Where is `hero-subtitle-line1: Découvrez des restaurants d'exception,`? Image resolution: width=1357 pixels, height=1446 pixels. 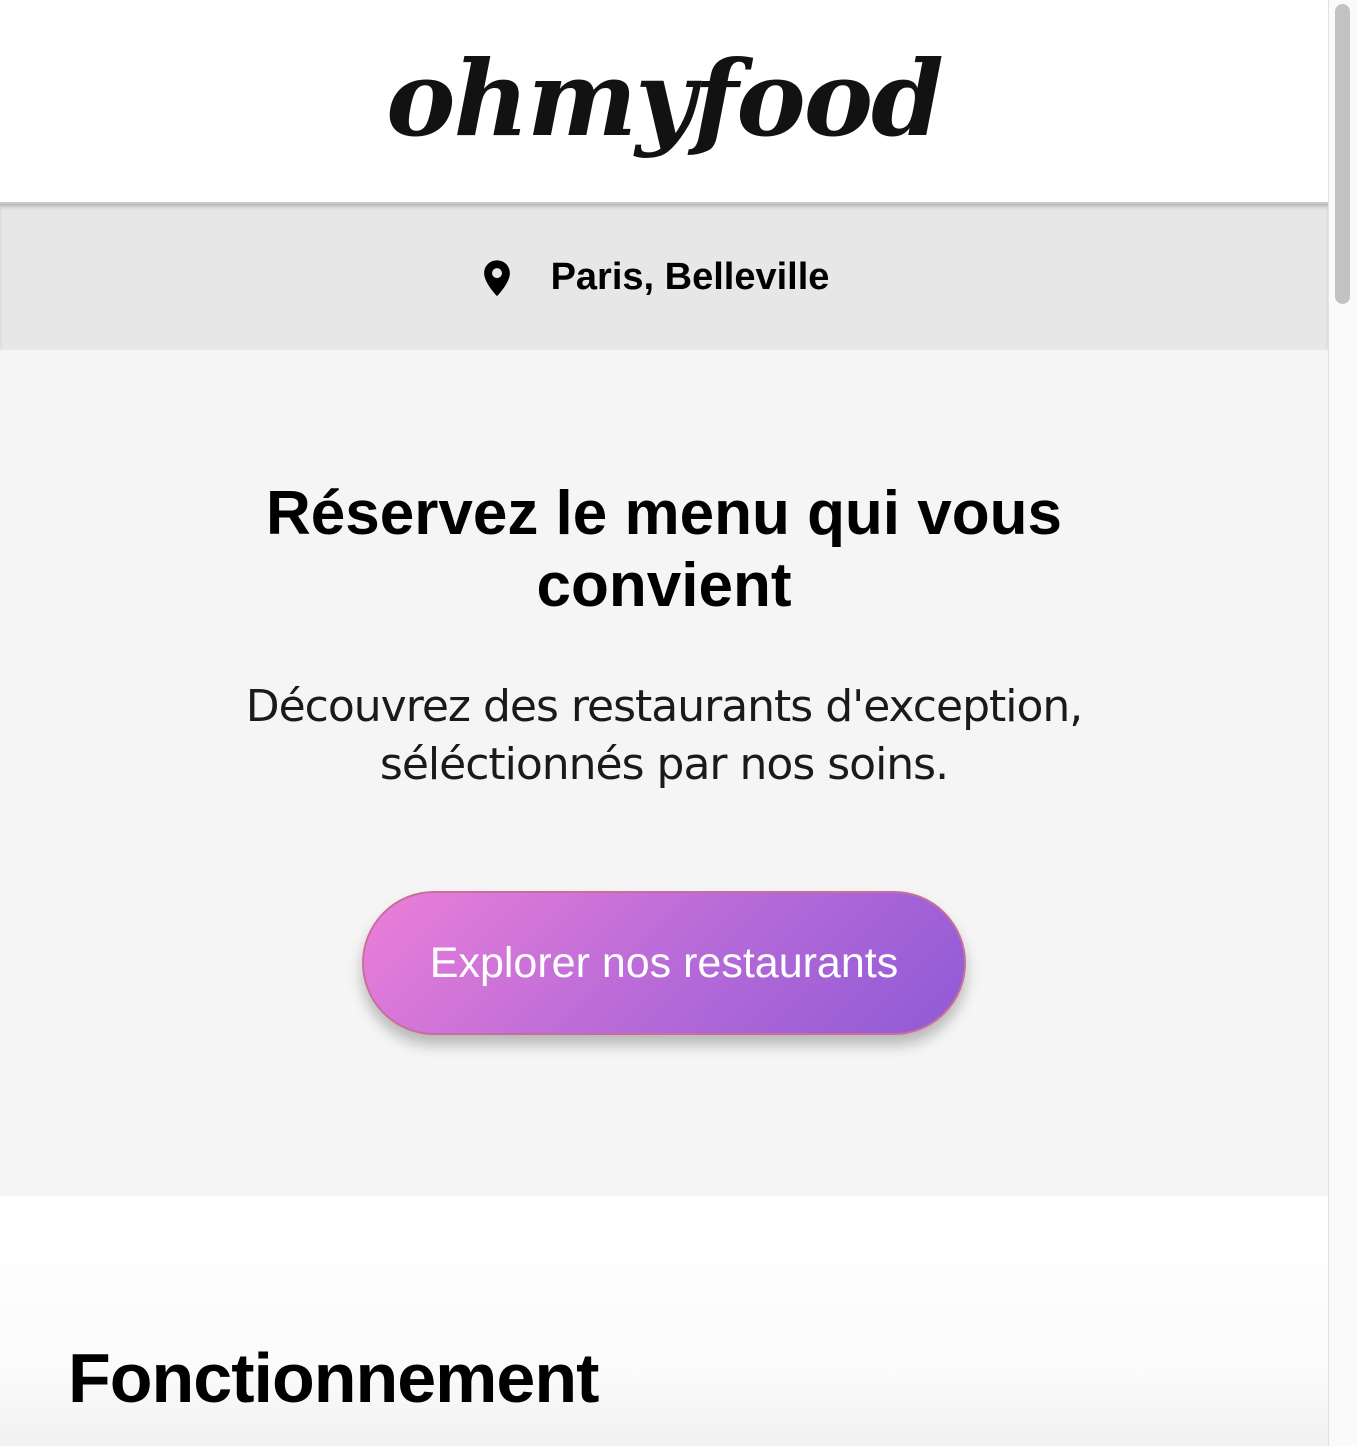
hero-subtitle-line1: Découvrez des restaurants d'exception, is located at coordinates (664, 706).